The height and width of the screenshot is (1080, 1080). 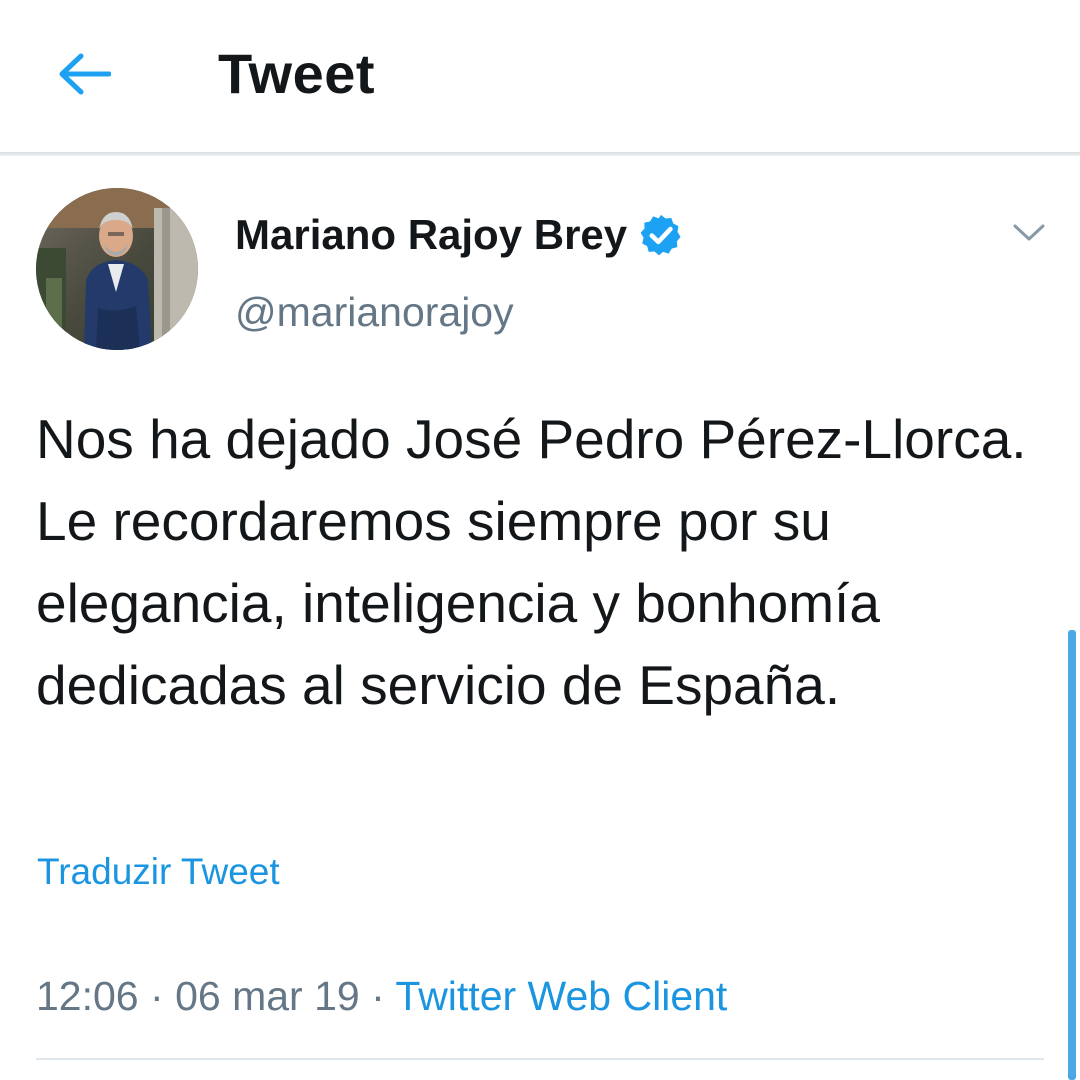 I want to click on tweet-metadata: 12:06 · 06 mar 19 · Twitter Web Client, so click(x=381, y=996).